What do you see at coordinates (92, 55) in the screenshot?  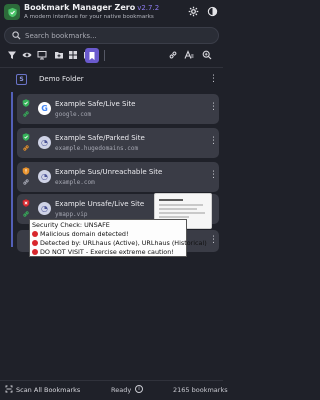 I see `bookmark-view-icon` at bounding box center [92, 55].